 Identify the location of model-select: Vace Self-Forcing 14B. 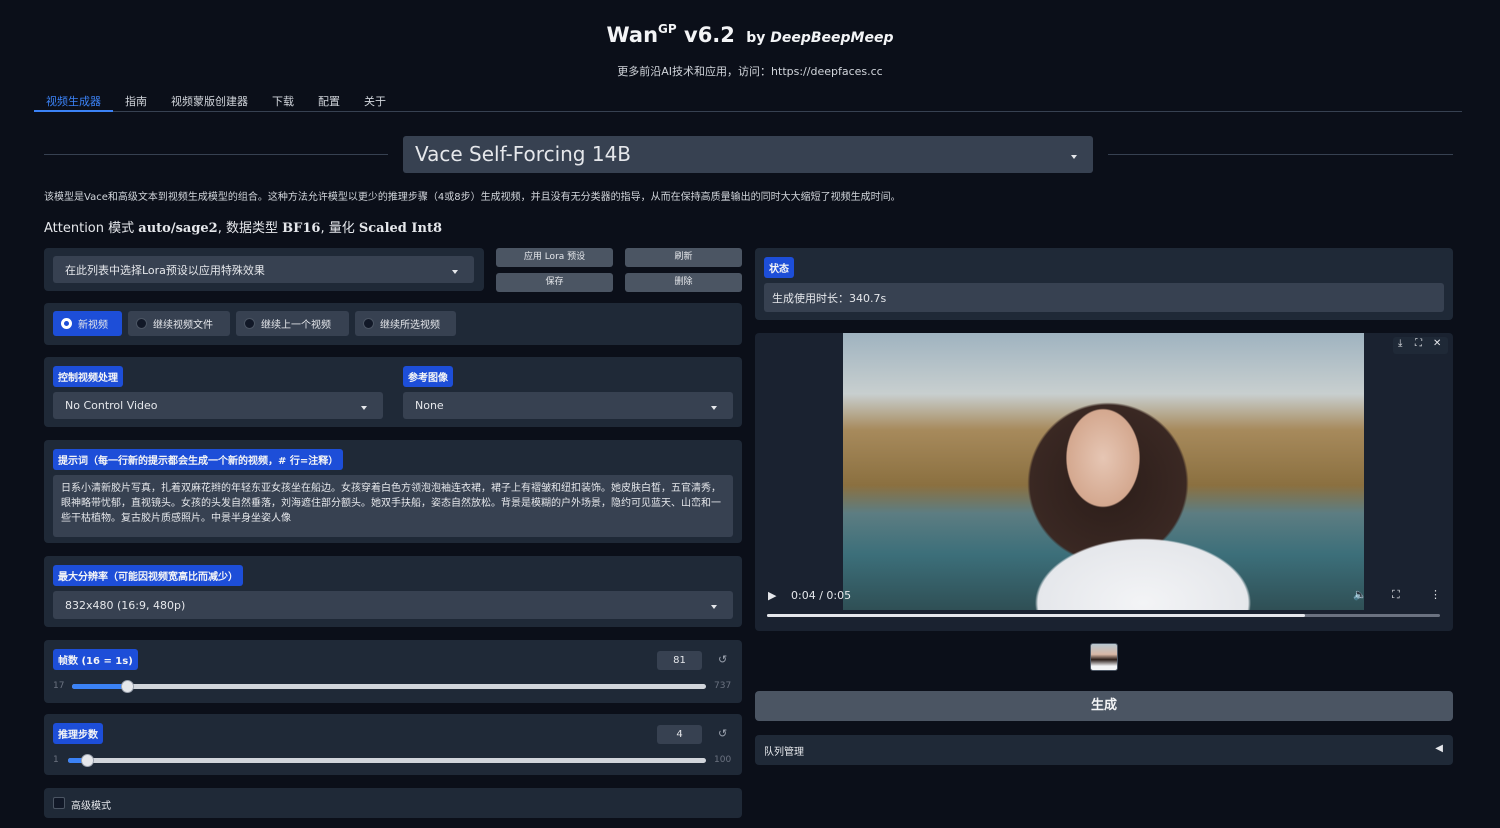
(748, 154).